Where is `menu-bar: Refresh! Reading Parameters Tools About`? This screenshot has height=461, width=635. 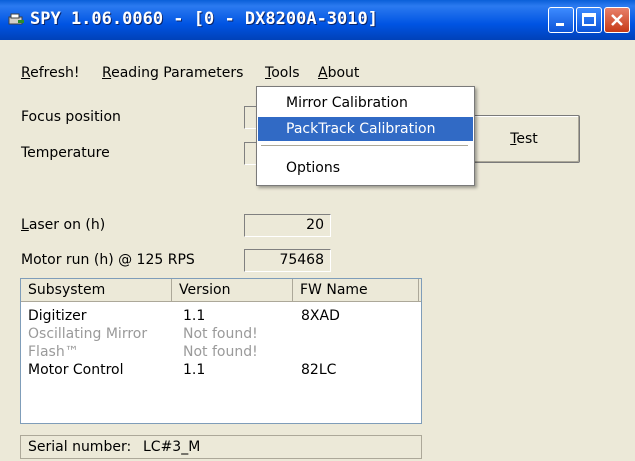 menu-bar: Refresh! Reading Parameters Tools About is located at coordinates (317, 73).